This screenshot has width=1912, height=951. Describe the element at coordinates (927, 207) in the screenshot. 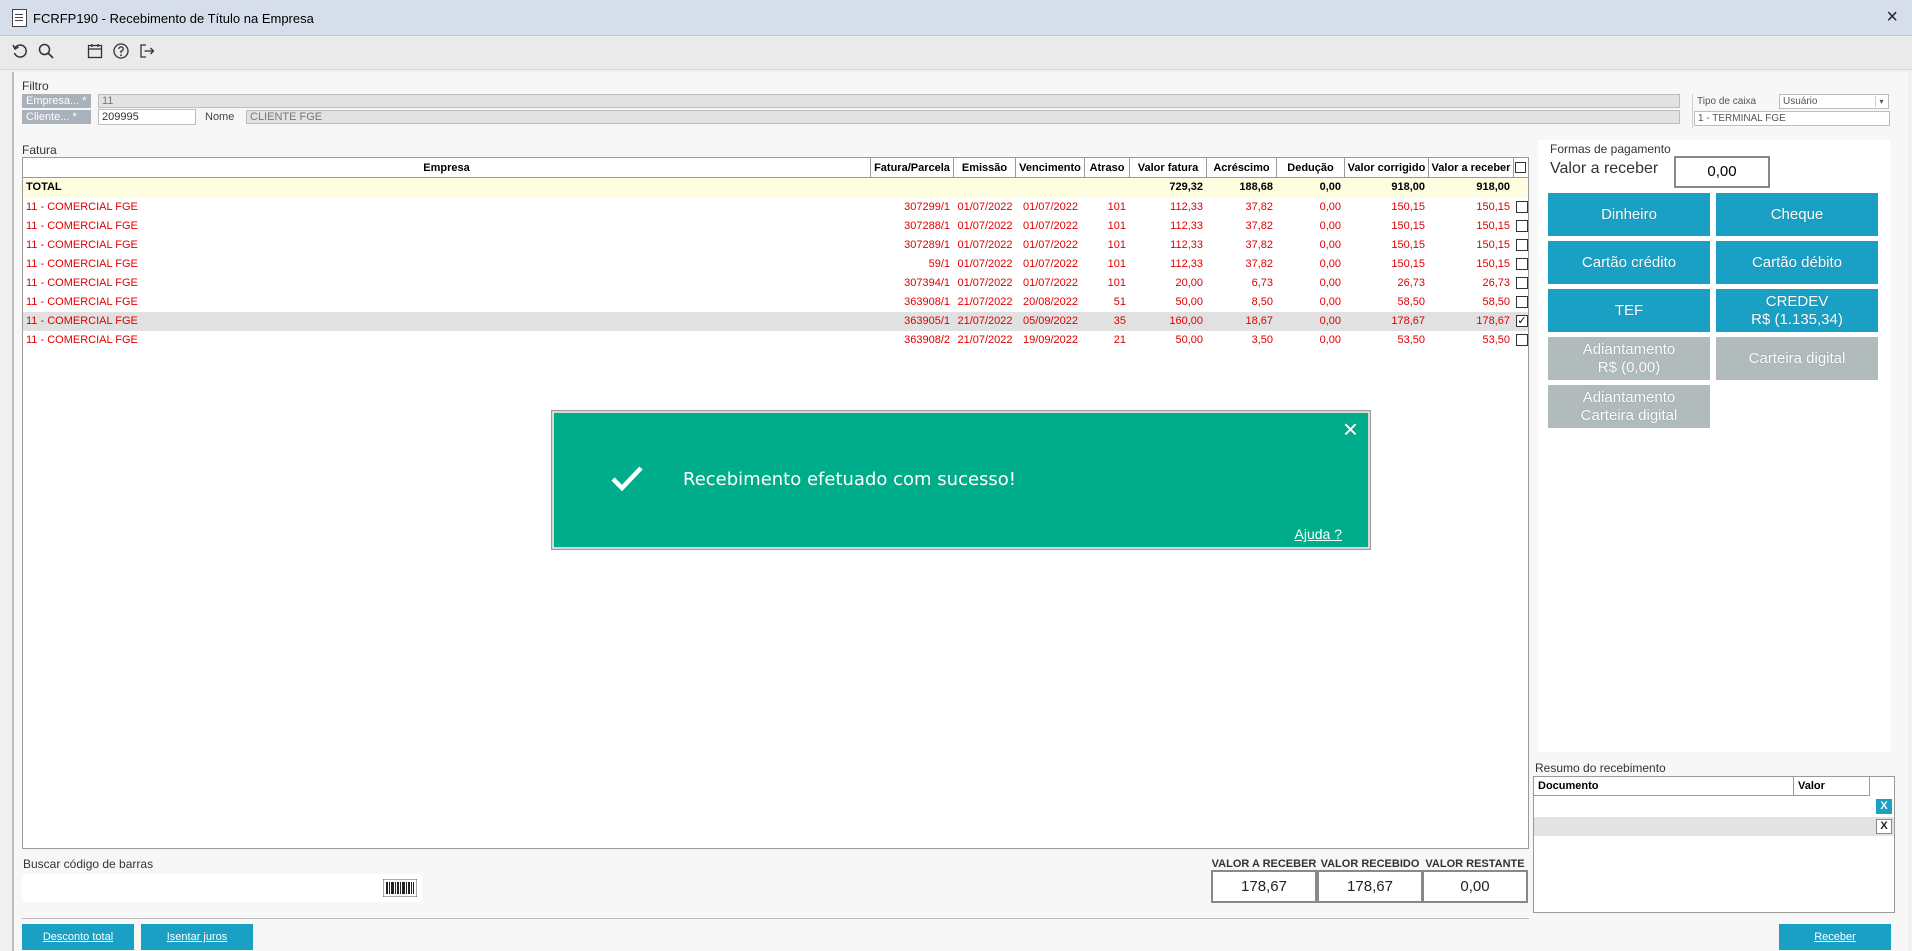

I see `cell-parcela: 307299/1` at that location.